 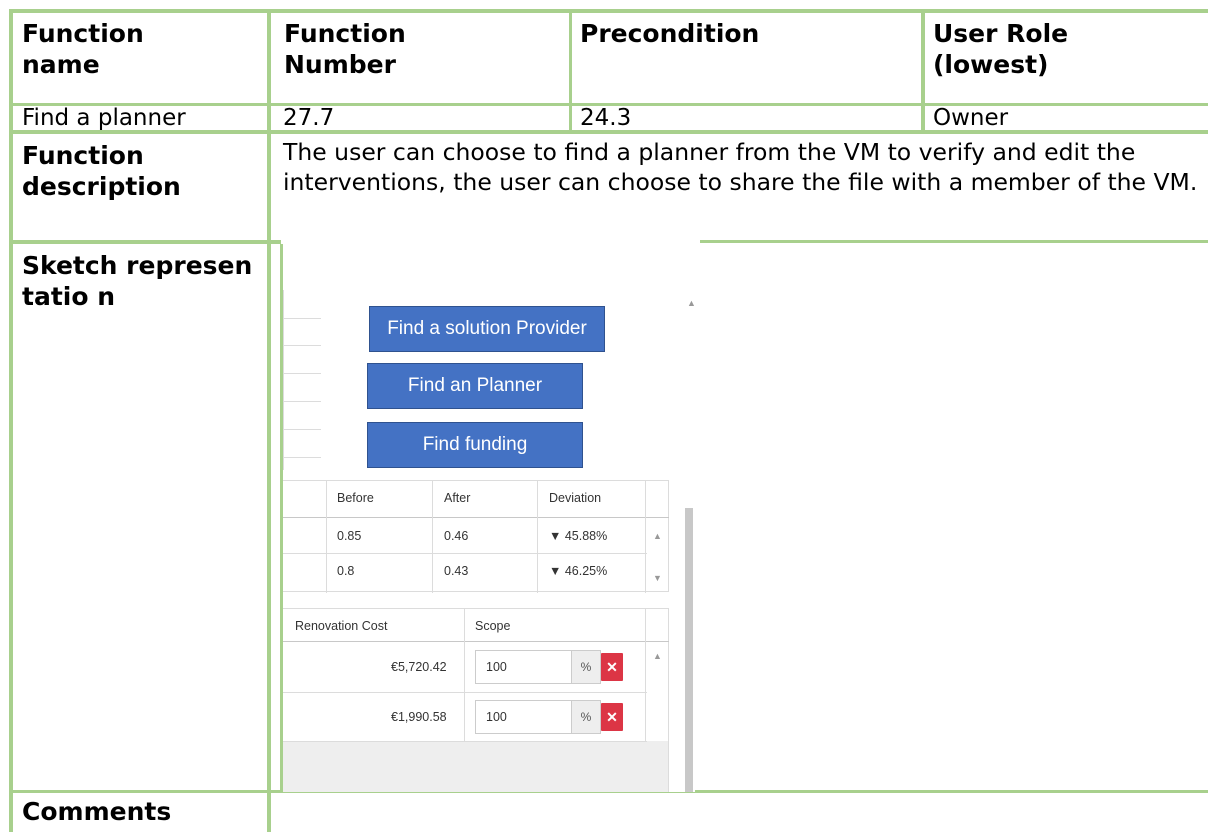 I want to click on sketch-label: Sketch representatio n, so click(x=137, y=281).